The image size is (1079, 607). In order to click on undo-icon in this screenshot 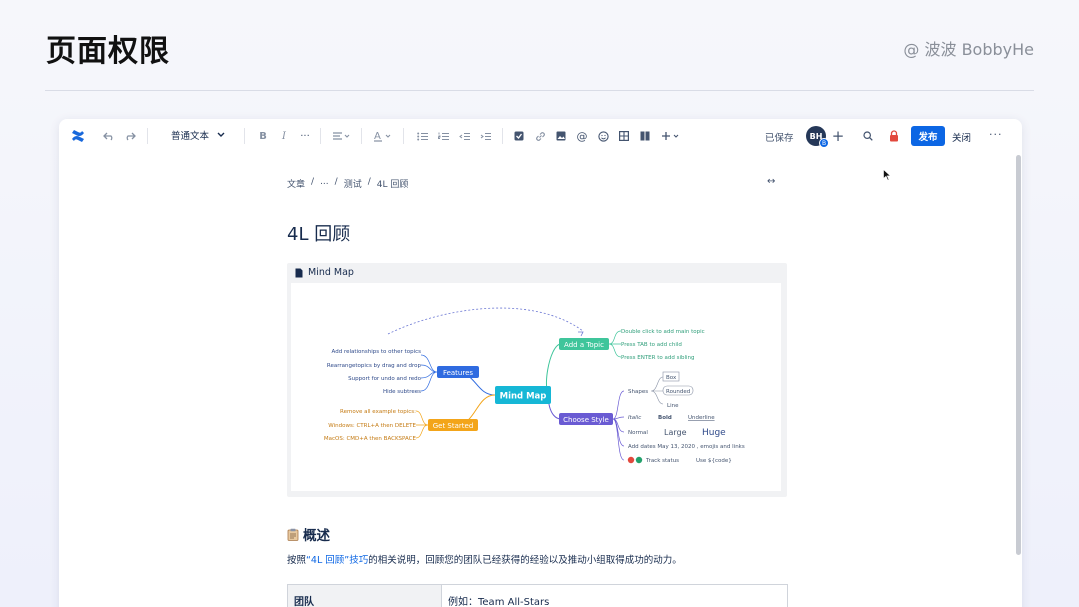, I will do `click(109, 136)`.